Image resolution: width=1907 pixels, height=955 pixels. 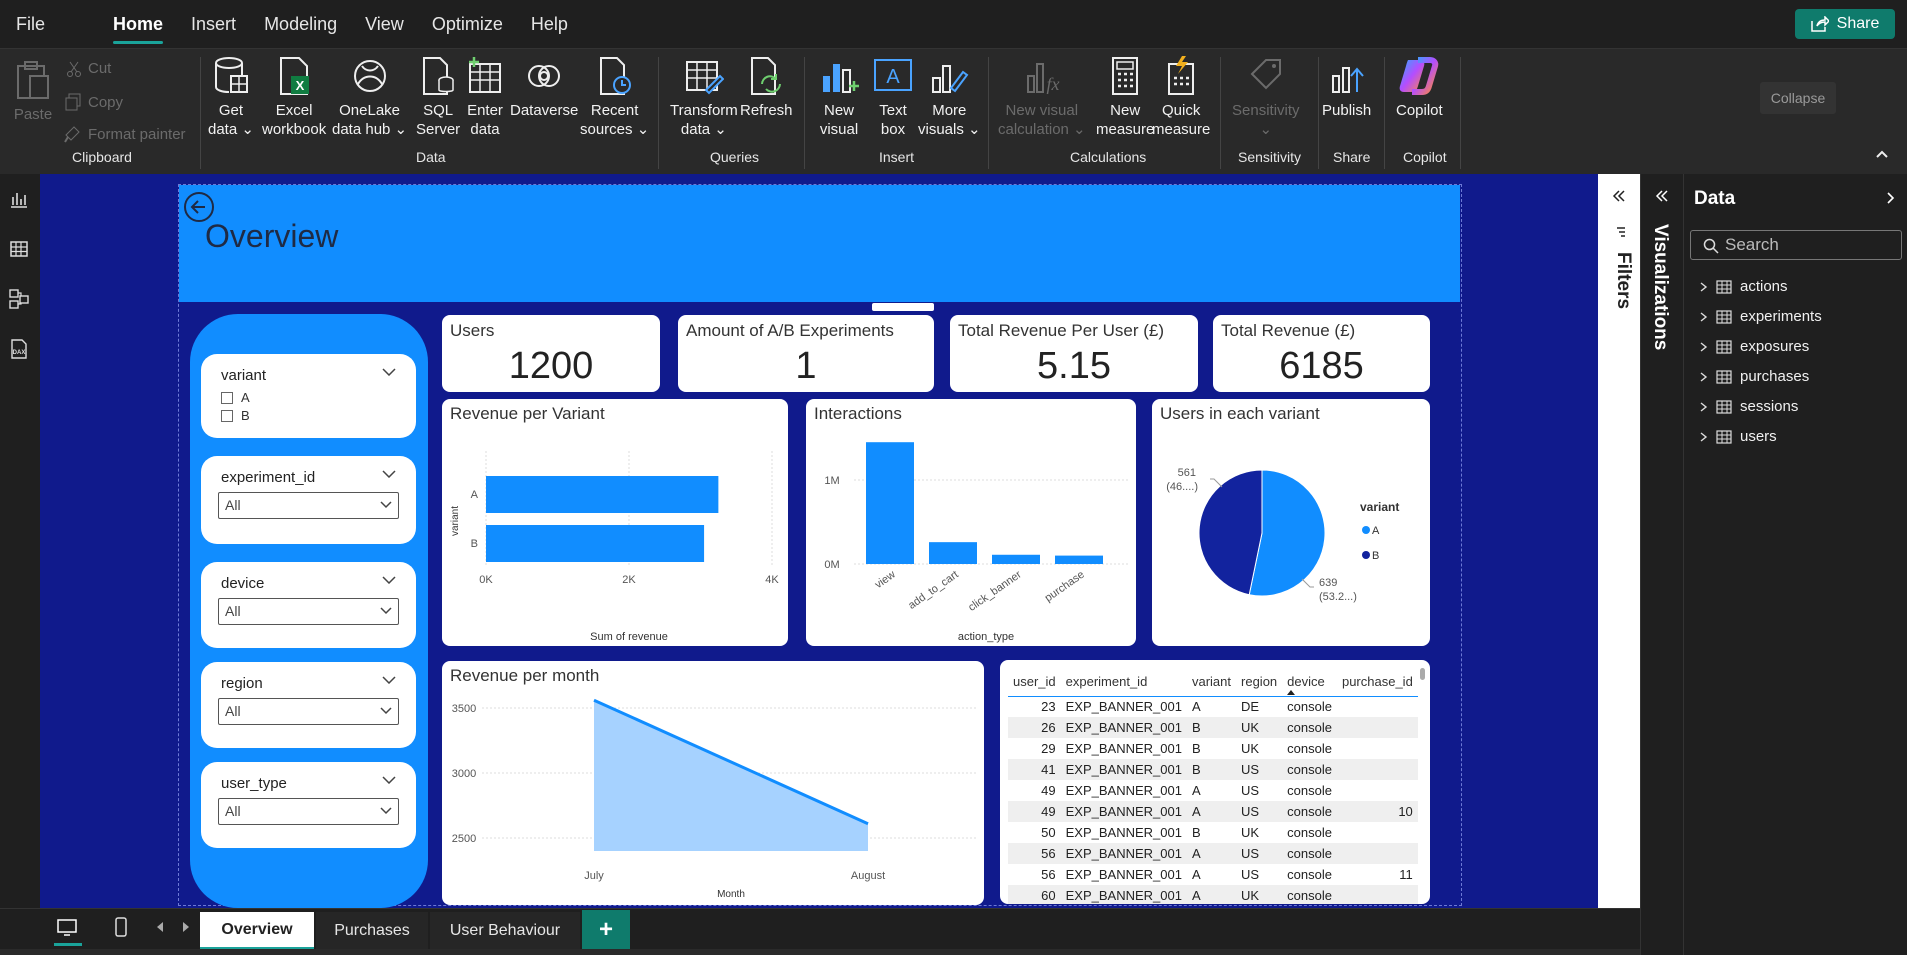 I want to click on dataverse-button: Dataverse, so click(x=544, y=87).